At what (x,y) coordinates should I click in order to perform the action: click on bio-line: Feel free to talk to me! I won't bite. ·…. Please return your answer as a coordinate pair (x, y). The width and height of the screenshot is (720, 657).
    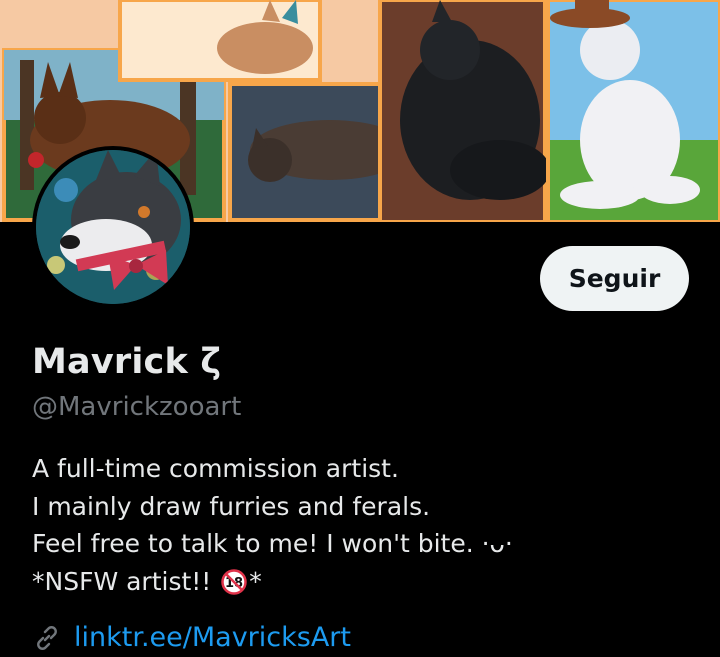
    Looking at the image, I should click on (272, 543).